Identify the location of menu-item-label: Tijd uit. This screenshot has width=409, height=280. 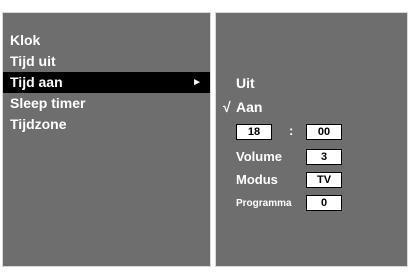
(33, 61).